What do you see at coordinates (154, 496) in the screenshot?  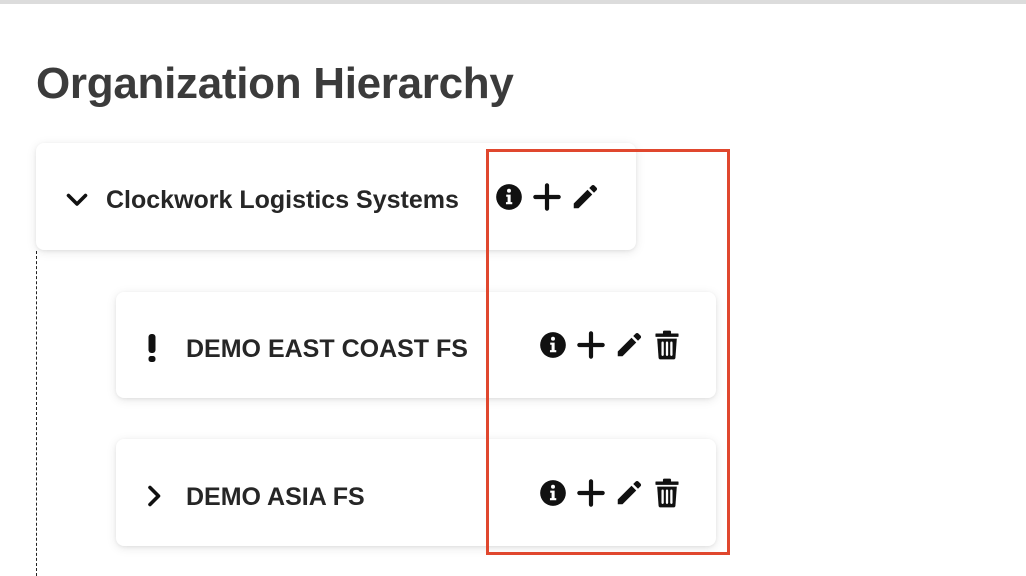 I see `chevron-right-icon` at bounding box center [154, 496].